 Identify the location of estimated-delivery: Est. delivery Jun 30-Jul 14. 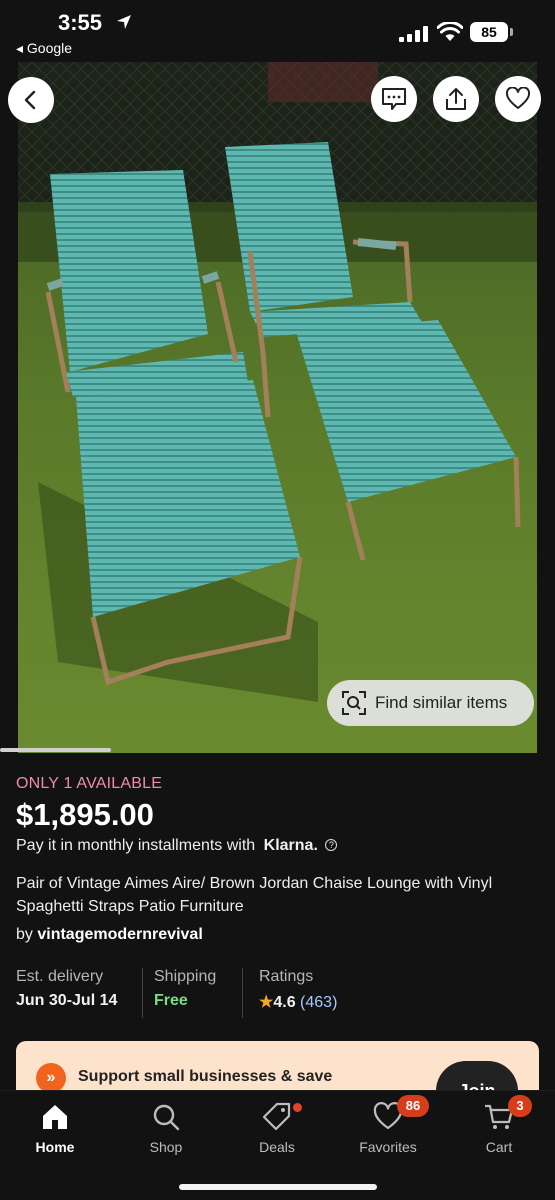
(79, 993).